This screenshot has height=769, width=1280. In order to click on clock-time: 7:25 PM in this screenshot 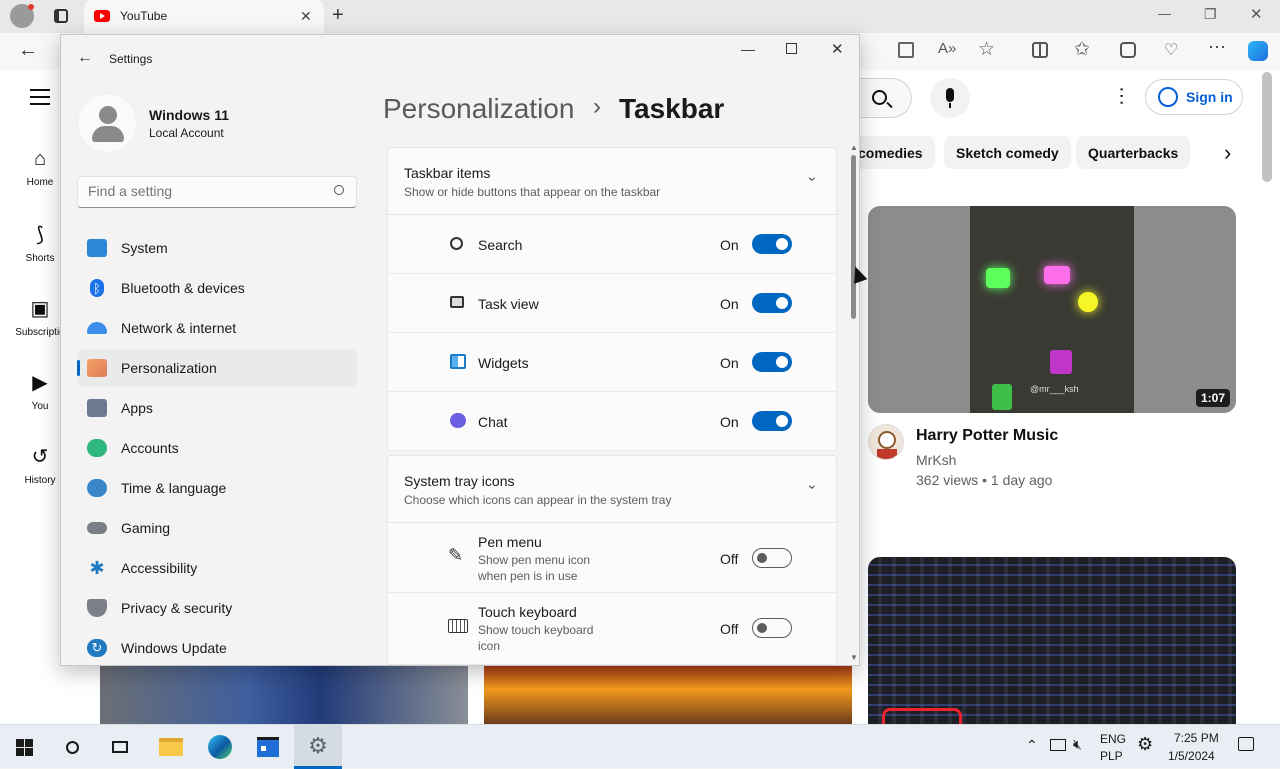, I will do `click(1196, 738)`.